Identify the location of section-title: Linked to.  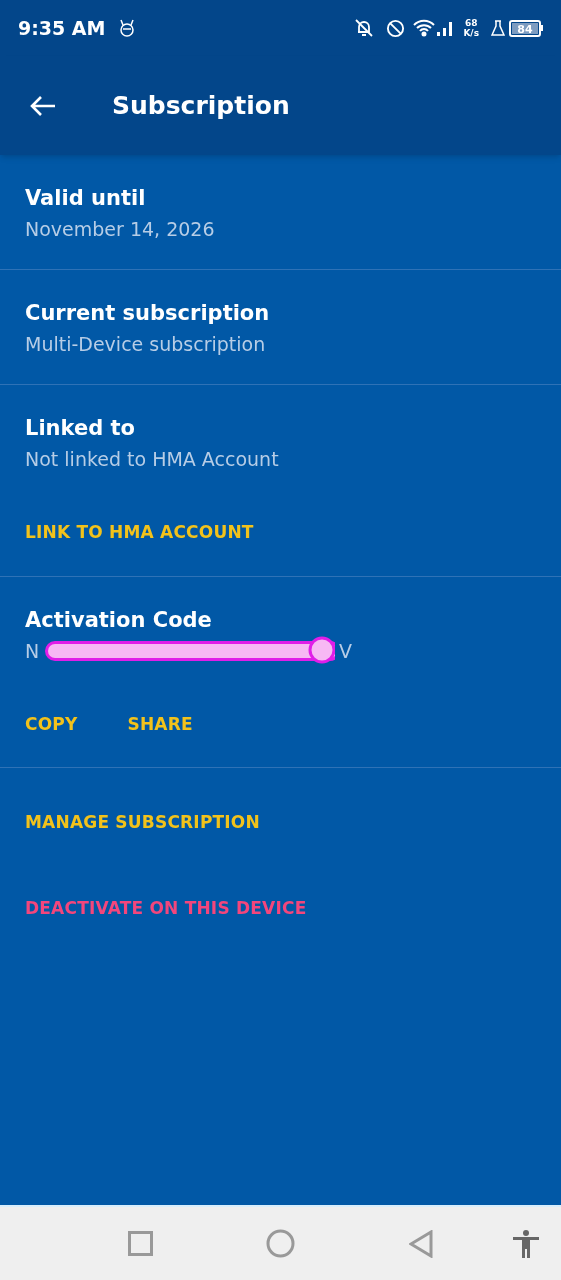
(80, 428).